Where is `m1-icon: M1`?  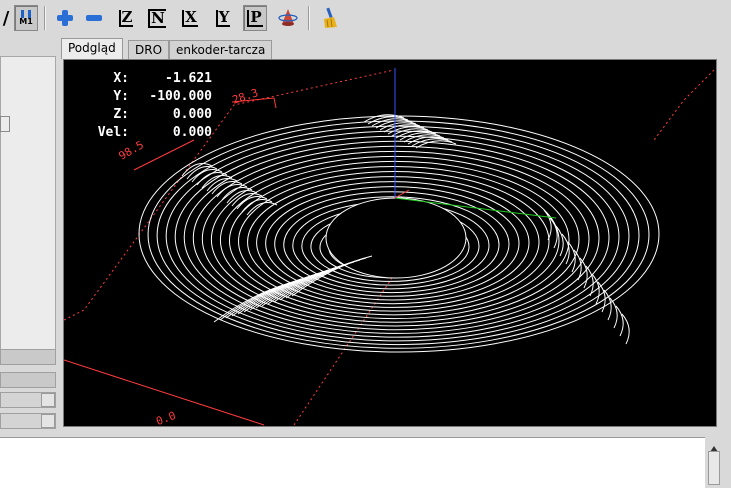 m1-icon: M1 is located at coordinates (26, 18).